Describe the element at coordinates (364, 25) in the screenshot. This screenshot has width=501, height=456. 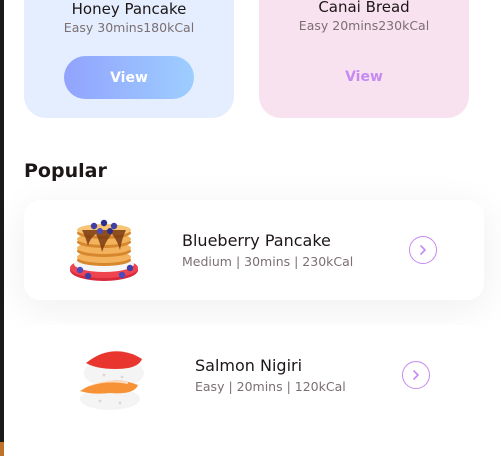
I see `recommend-card-meta: Easy 20mins230kCal` at that location.